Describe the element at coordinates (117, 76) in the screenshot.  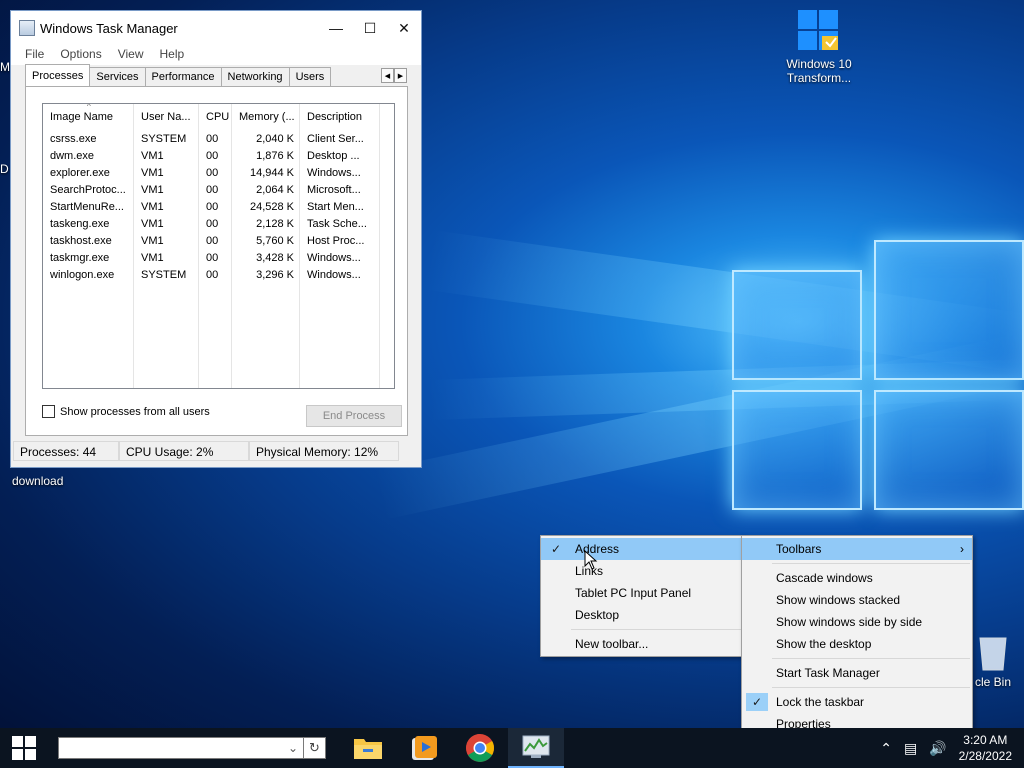
I see `tab-services: Services` at that location.